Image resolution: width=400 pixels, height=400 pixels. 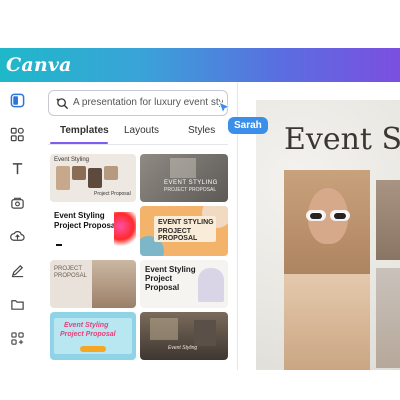 I want to click on photo-coat, so click(x=327, y=322).